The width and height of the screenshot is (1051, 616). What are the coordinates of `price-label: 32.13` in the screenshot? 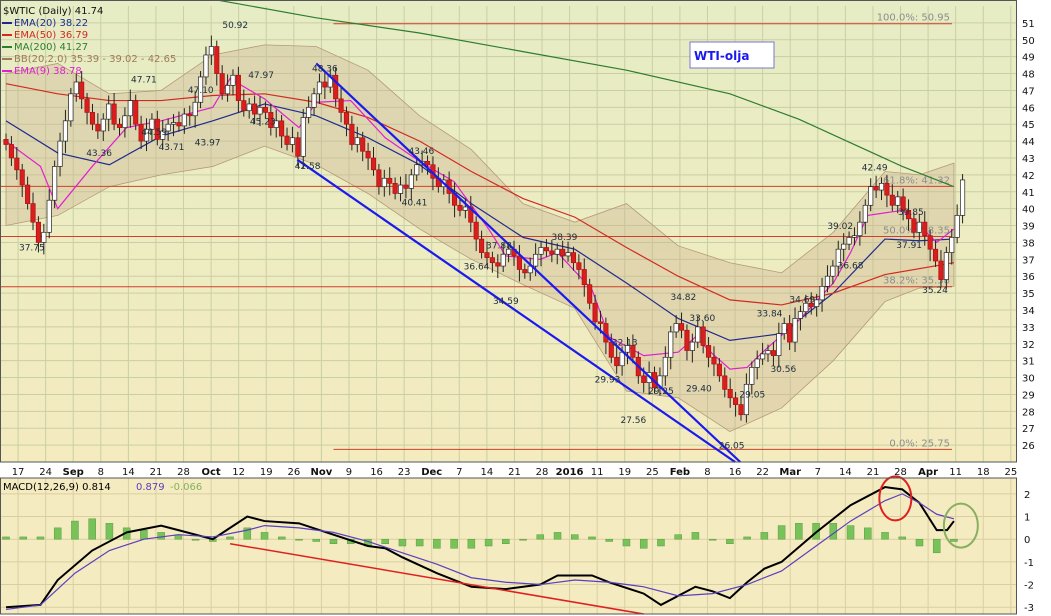 It's located at (625, 344).